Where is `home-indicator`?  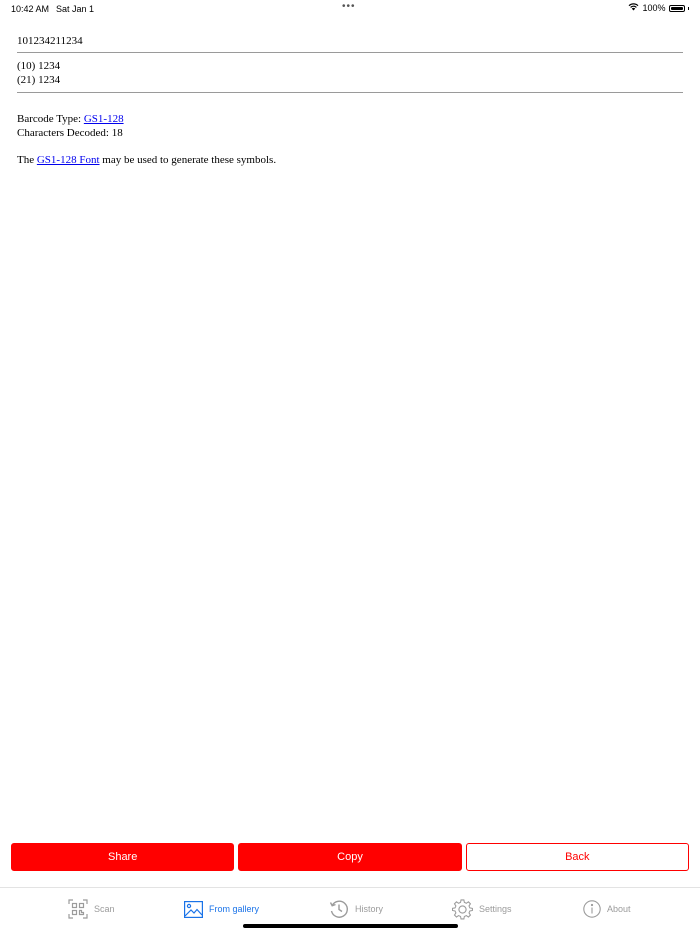
home-indicator is located at coordinates (350, 926).